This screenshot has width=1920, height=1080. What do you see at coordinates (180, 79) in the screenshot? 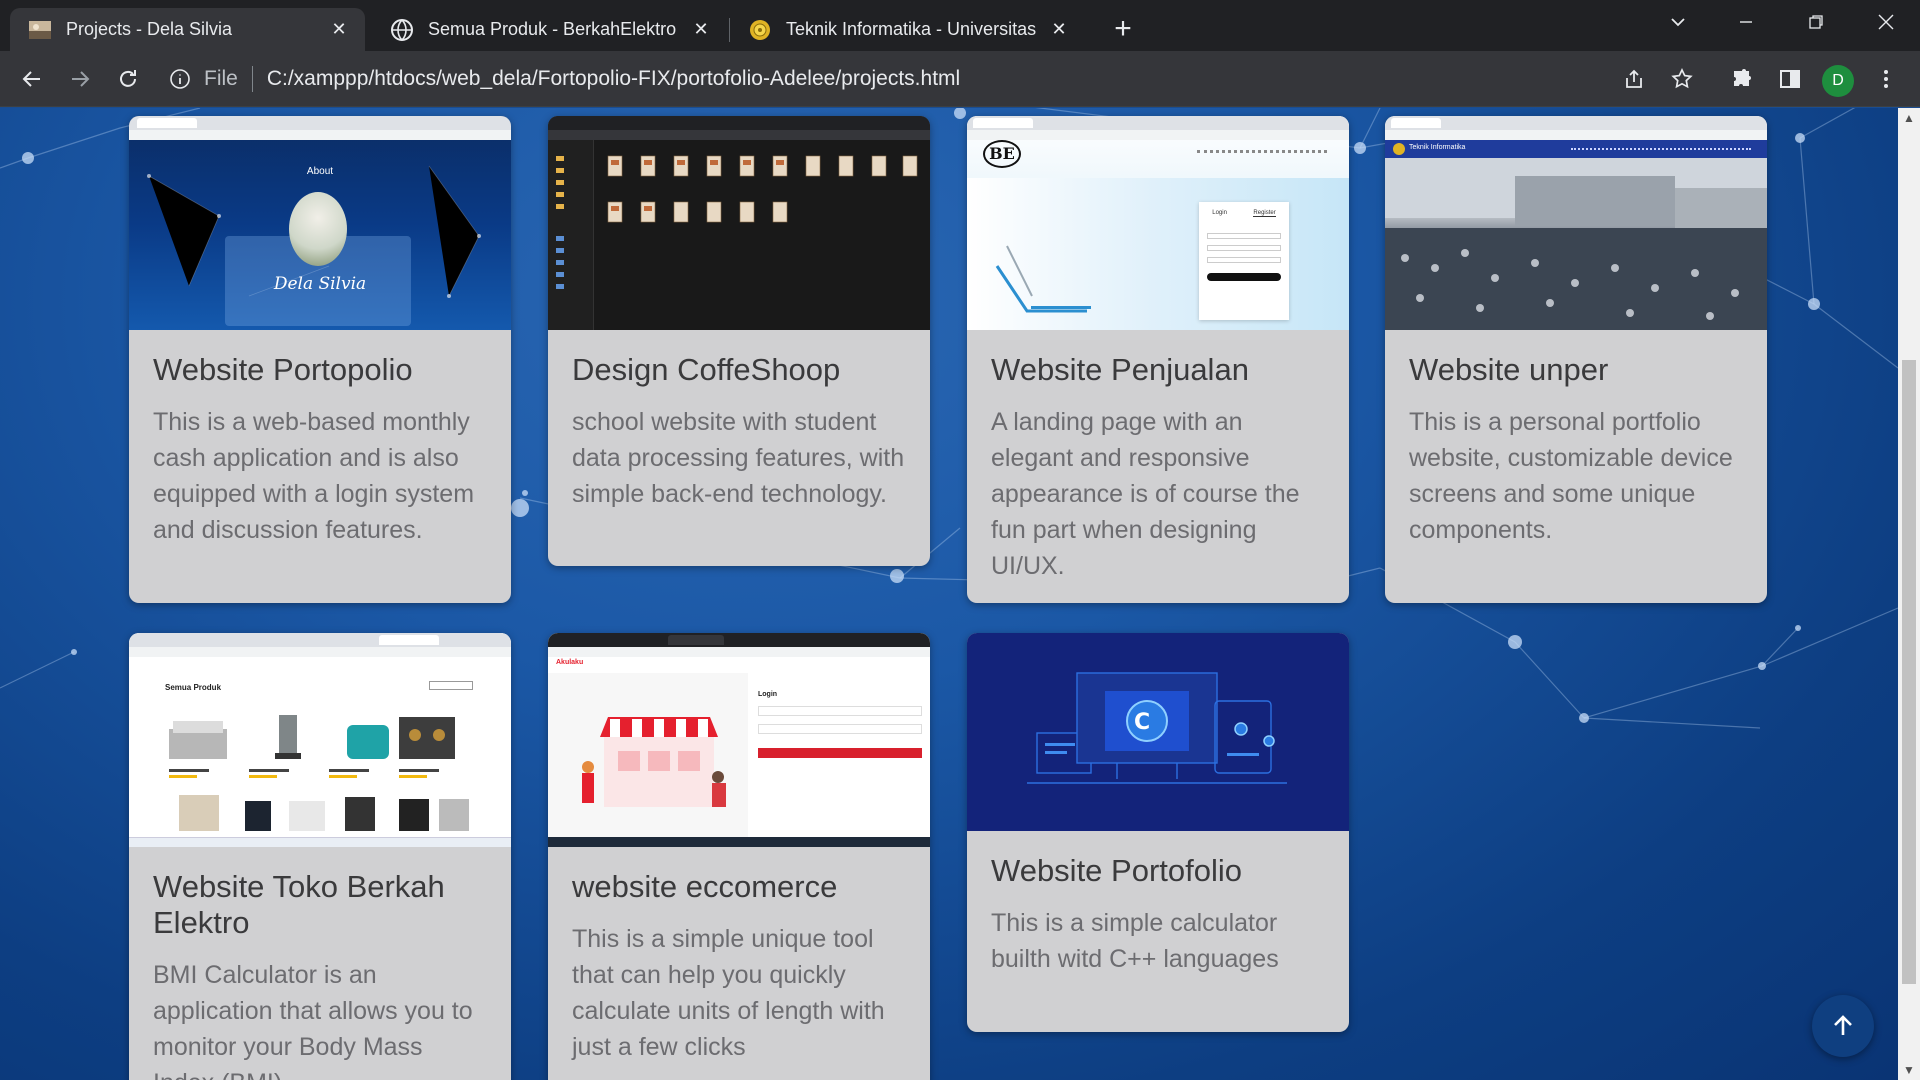
I see `info-icon` at bounding box center [180, 79].